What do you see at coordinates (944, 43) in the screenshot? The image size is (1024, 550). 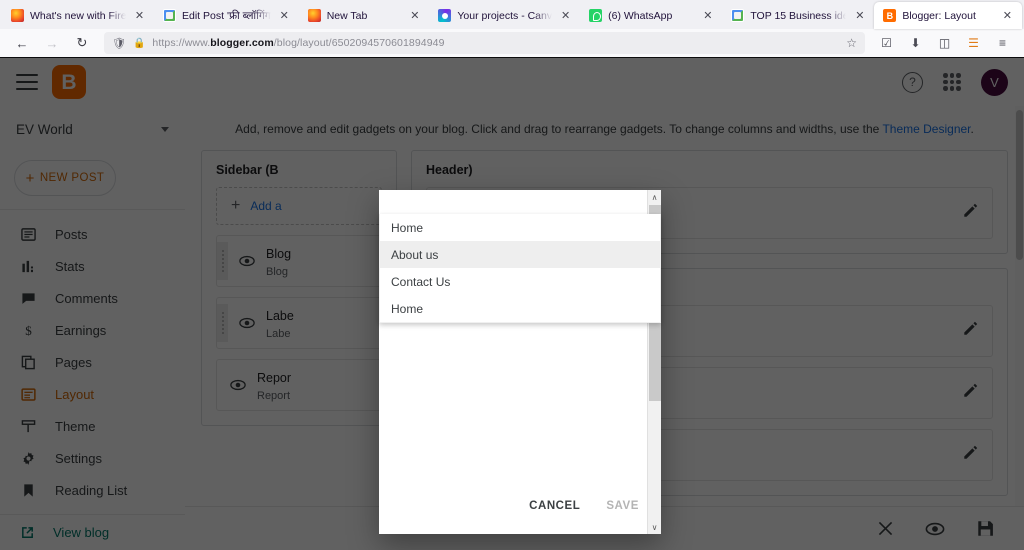 I see `sidebar-icon: ◫` at bounding box center [944, 43].